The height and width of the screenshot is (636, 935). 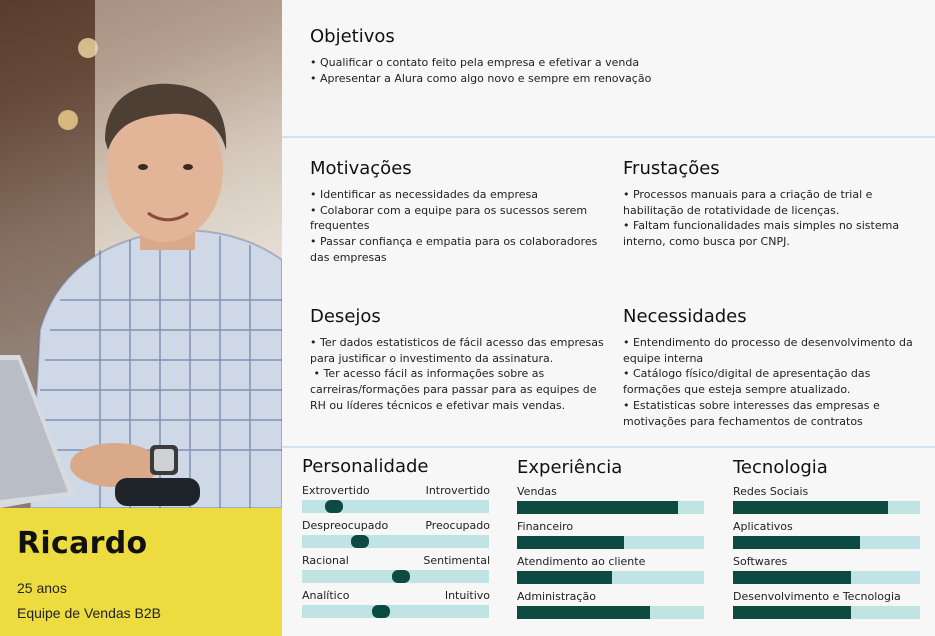 What do you see at coordinates (570, 467) in the screenshot?
I see `experiencia-title: Experiência` at bounding box center [570, 467].